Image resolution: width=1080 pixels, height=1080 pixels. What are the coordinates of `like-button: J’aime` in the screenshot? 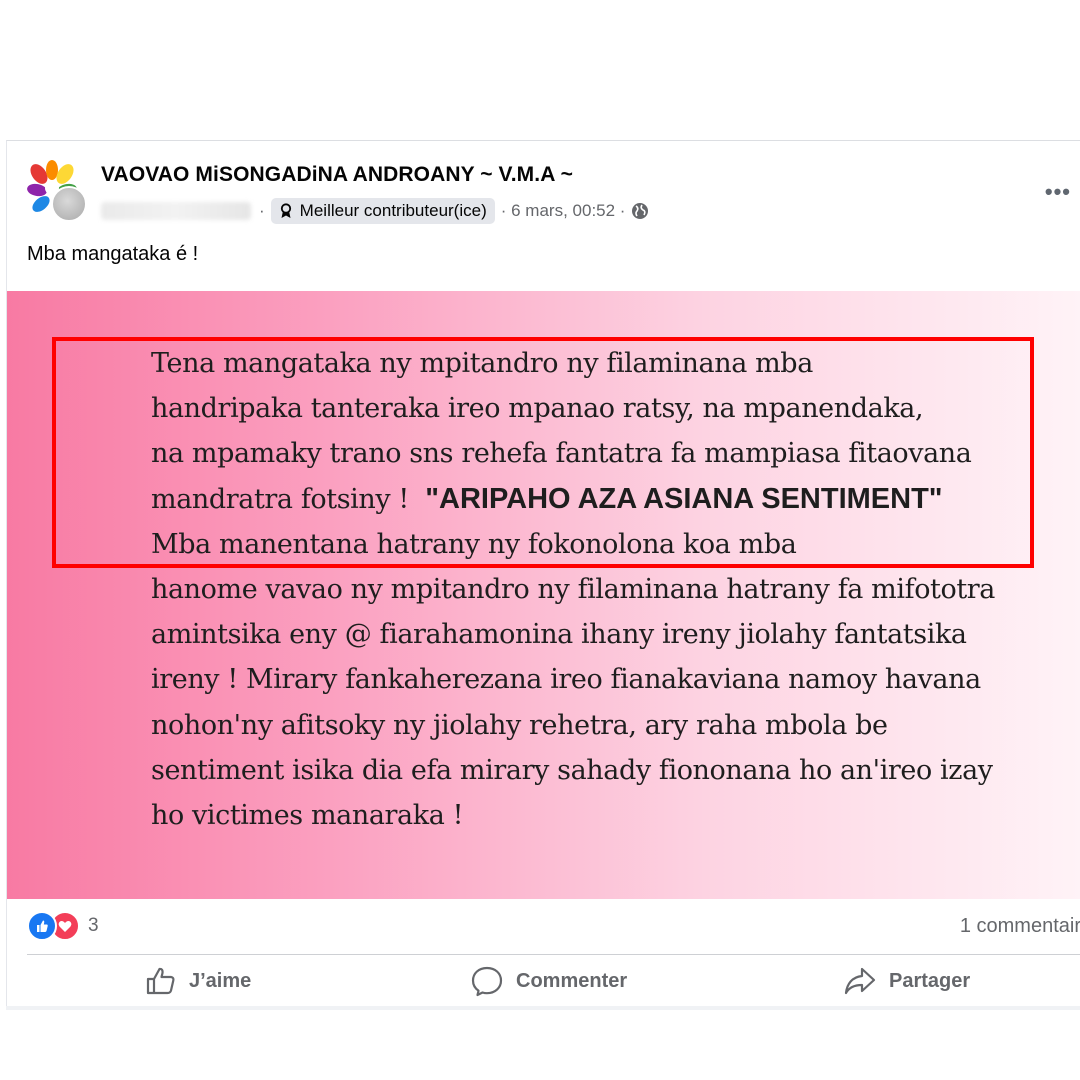 It's located at (198, 981).